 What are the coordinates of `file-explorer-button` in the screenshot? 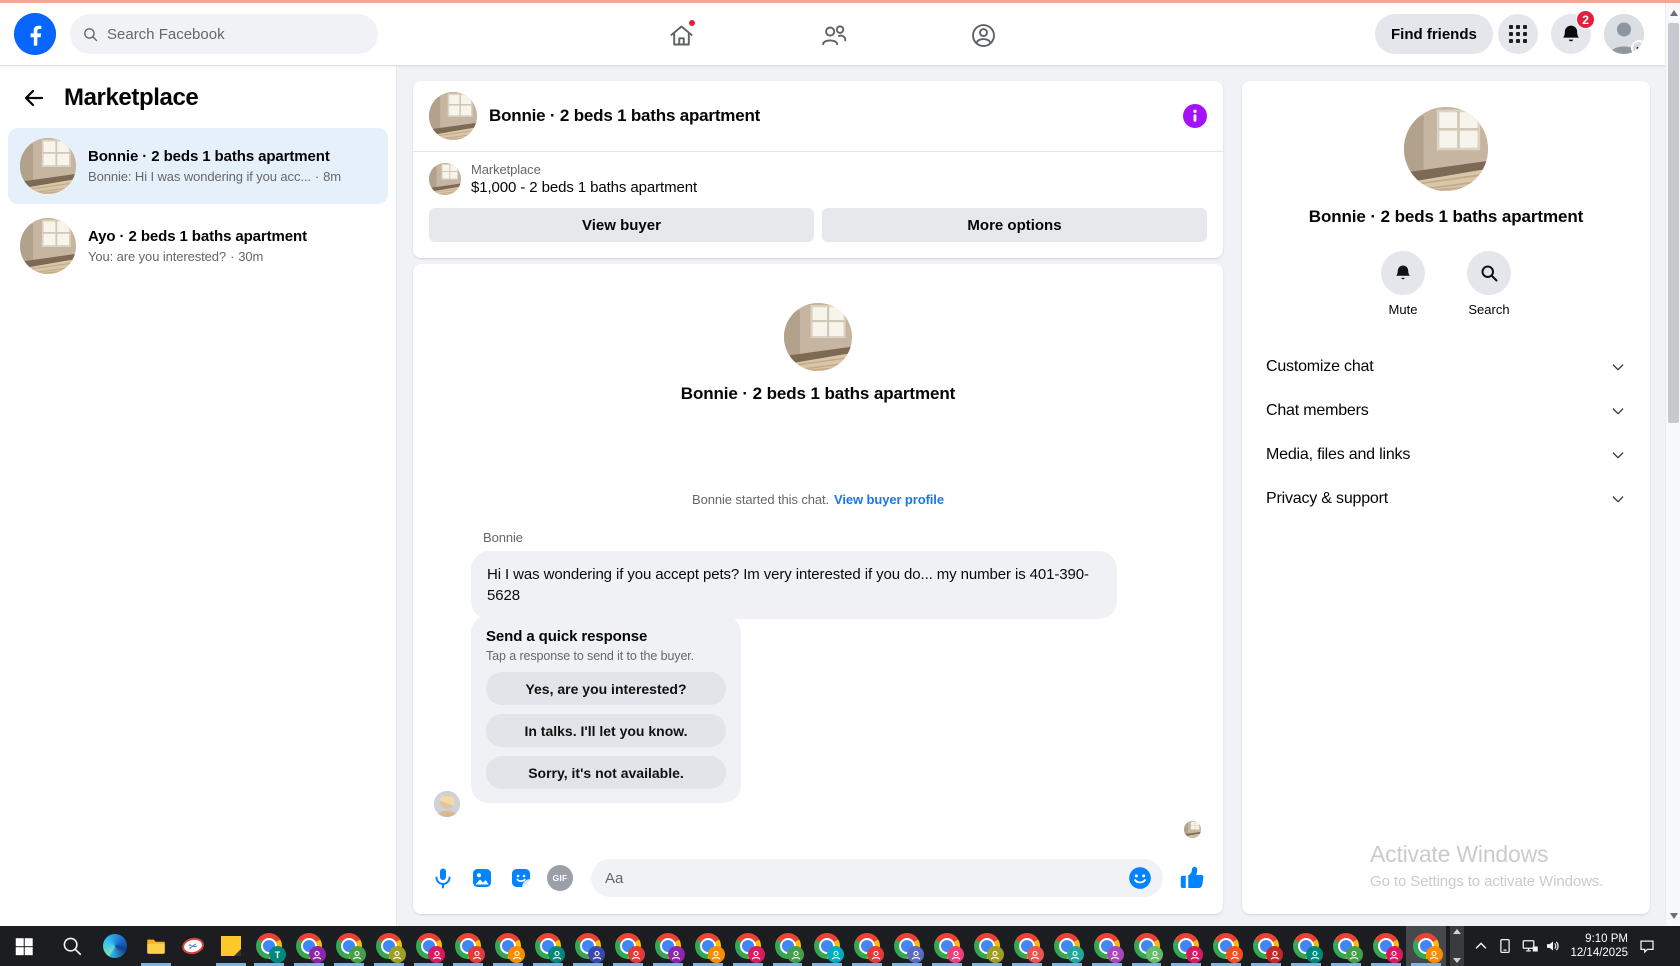 It's located at (156, 946).